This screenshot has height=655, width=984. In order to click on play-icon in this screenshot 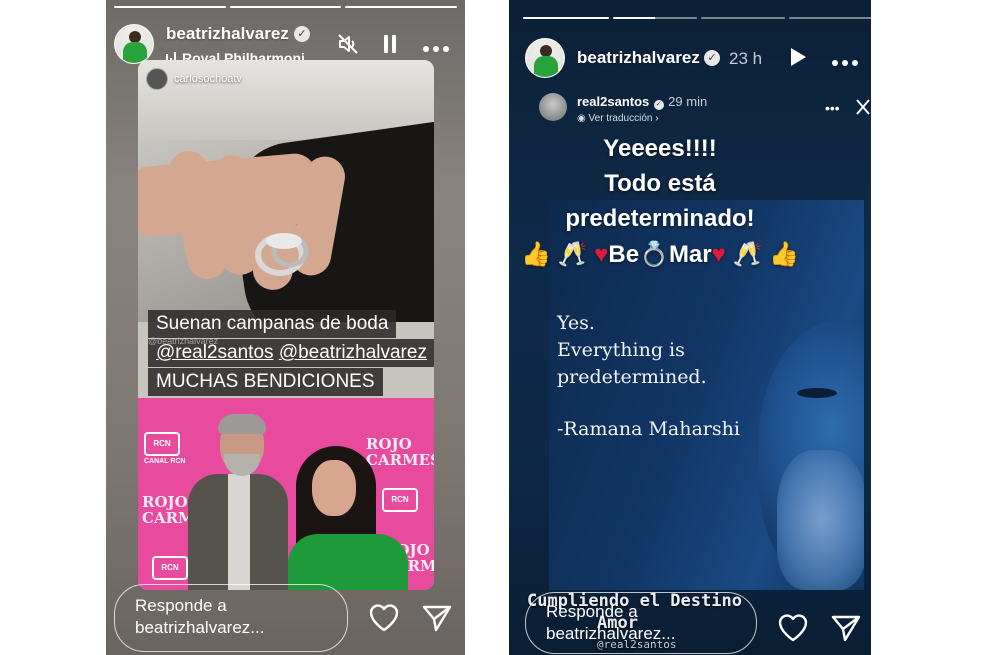, I will do `click(798, 59)`.